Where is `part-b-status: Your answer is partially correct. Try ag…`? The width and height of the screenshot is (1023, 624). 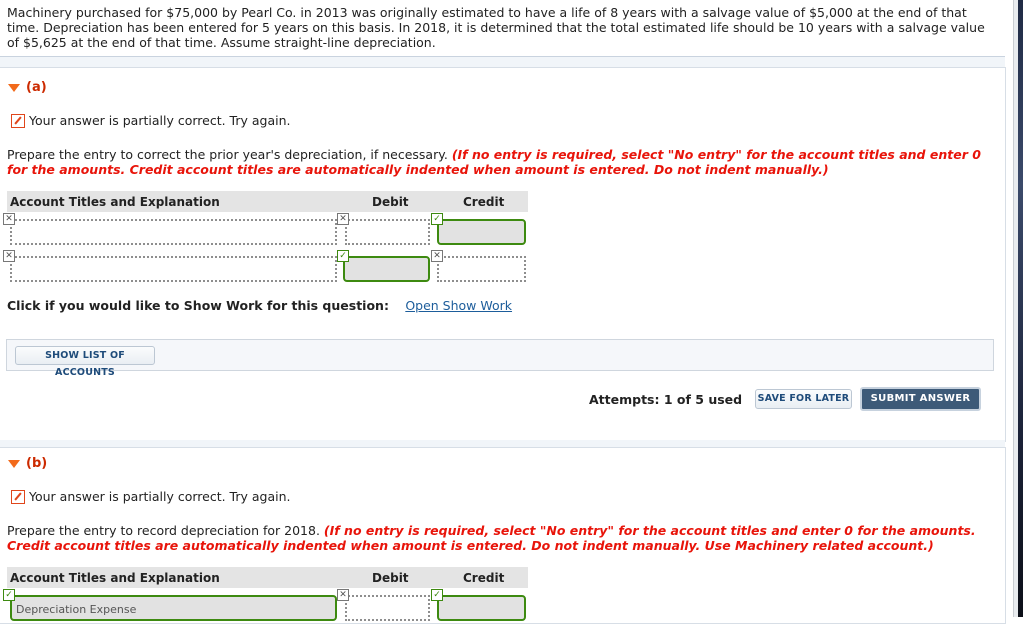 part-b-status: Your answer is partially correct. Try ag… is located at coordinates (150, 496).